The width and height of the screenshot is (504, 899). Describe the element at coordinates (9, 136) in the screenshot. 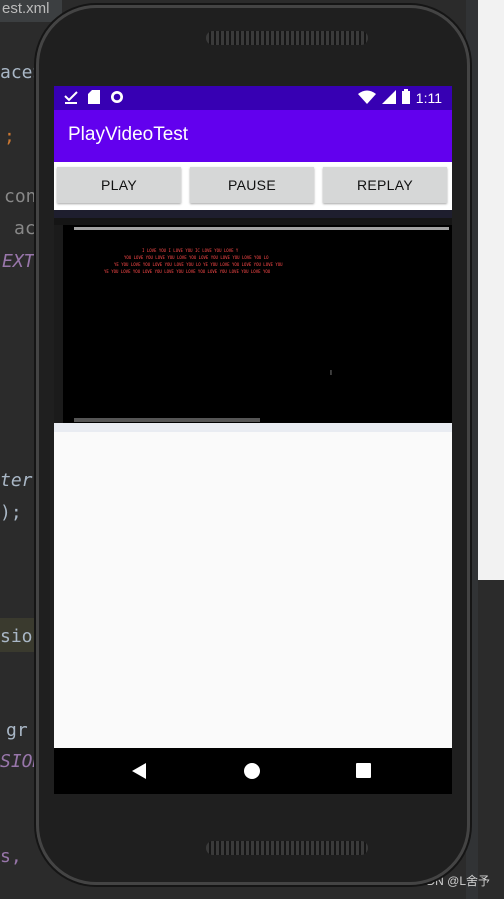

I see `code-fragment: ;` at that location.